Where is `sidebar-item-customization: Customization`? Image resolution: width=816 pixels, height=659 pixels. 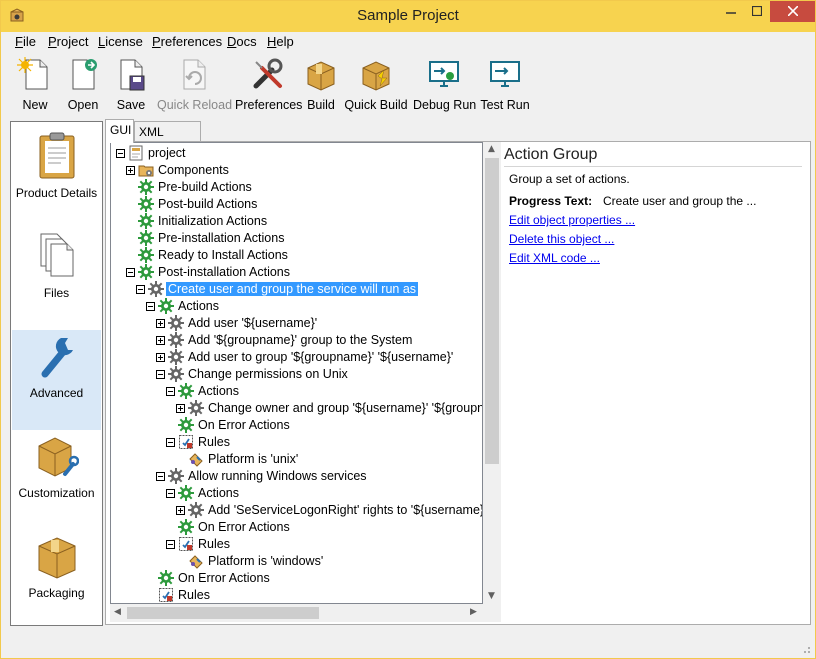 sidebar-item-customization: Customization is located at coordinates (56, 480).